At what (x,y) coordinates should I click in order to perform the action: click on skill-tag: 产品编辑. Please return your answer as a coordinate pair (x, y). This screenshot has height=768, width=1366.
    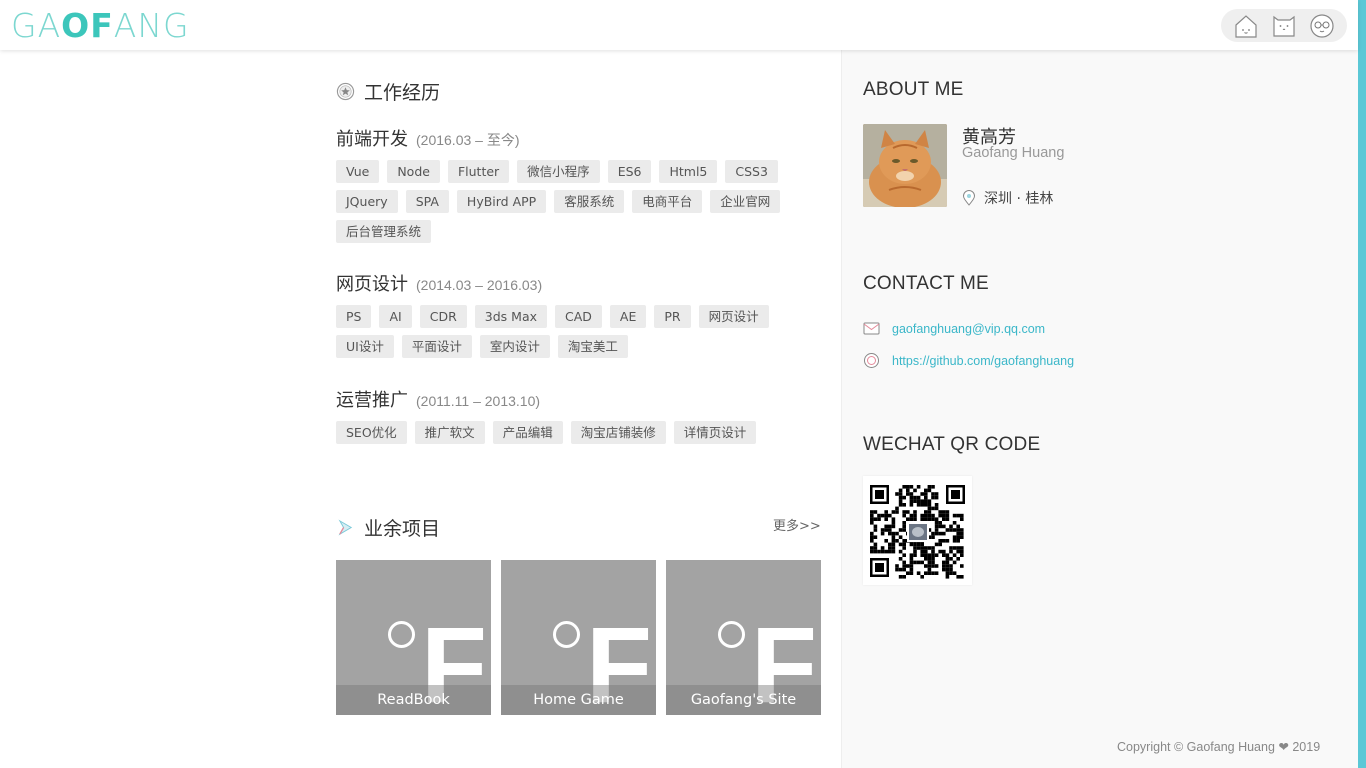
    Looking at the image, I should click on (527, 432).